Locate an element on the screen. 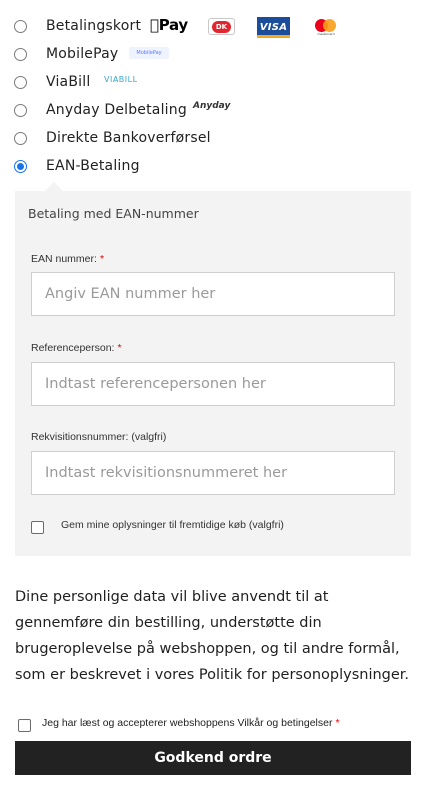  radio-viabill is located at coordinates (20, 82).